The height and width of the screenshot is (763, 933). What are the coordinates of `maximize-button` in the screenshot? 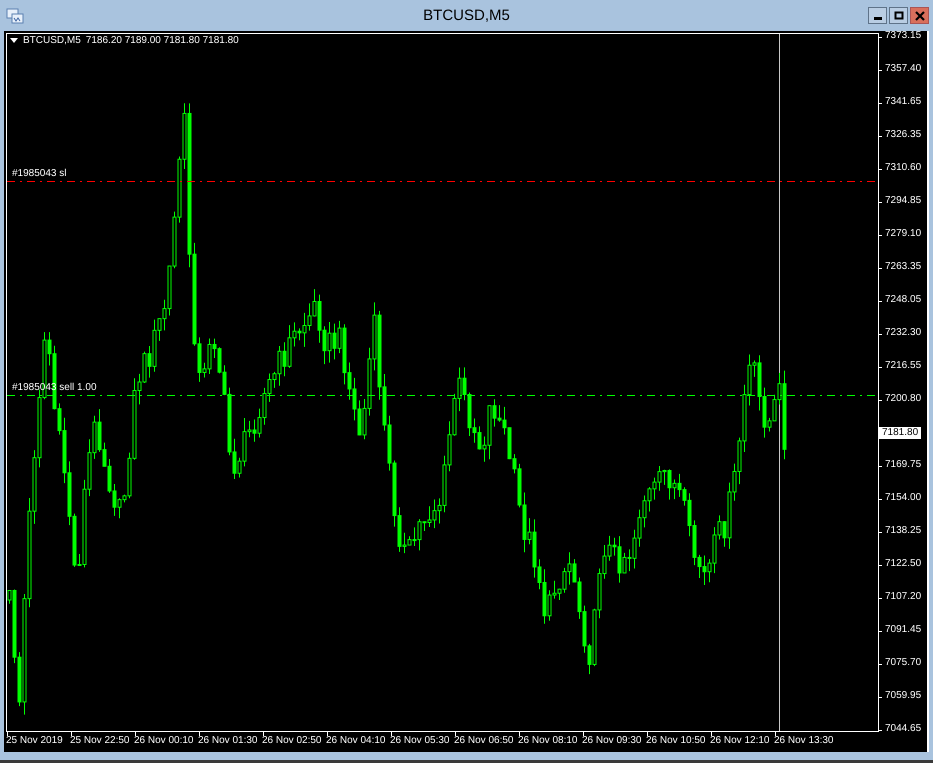 It's located at (898, 15).